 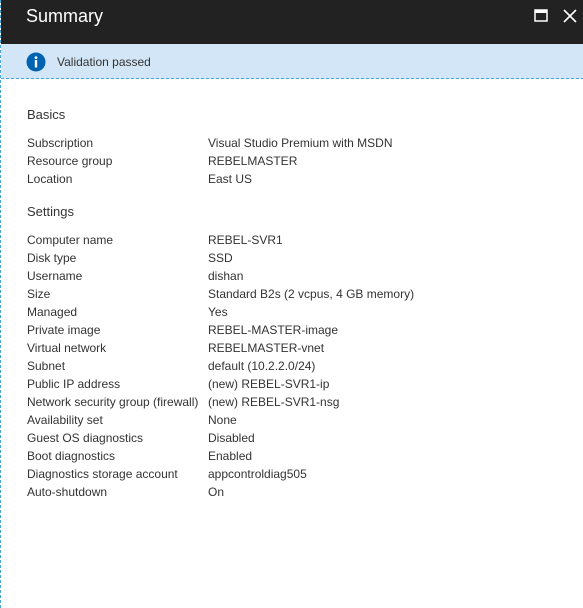 What do you see at coordinates (222, 420) in the screenshot?
I see `row-value: None` at bounding box center [222, 420].